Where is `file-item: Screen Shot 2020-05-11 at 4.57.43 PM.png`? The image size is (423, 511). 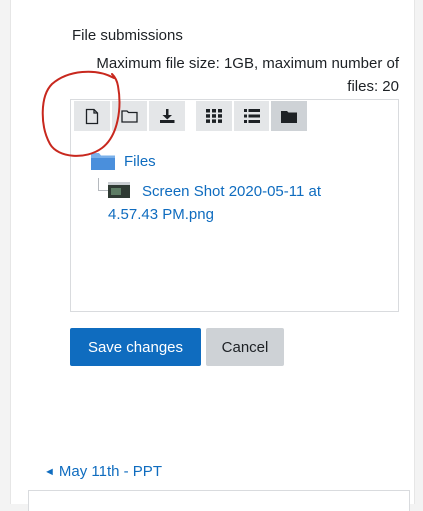 file-item: Screen Shot 2020-05-11 at 4.57.43 PM.png is located at coordinates (233, 203).